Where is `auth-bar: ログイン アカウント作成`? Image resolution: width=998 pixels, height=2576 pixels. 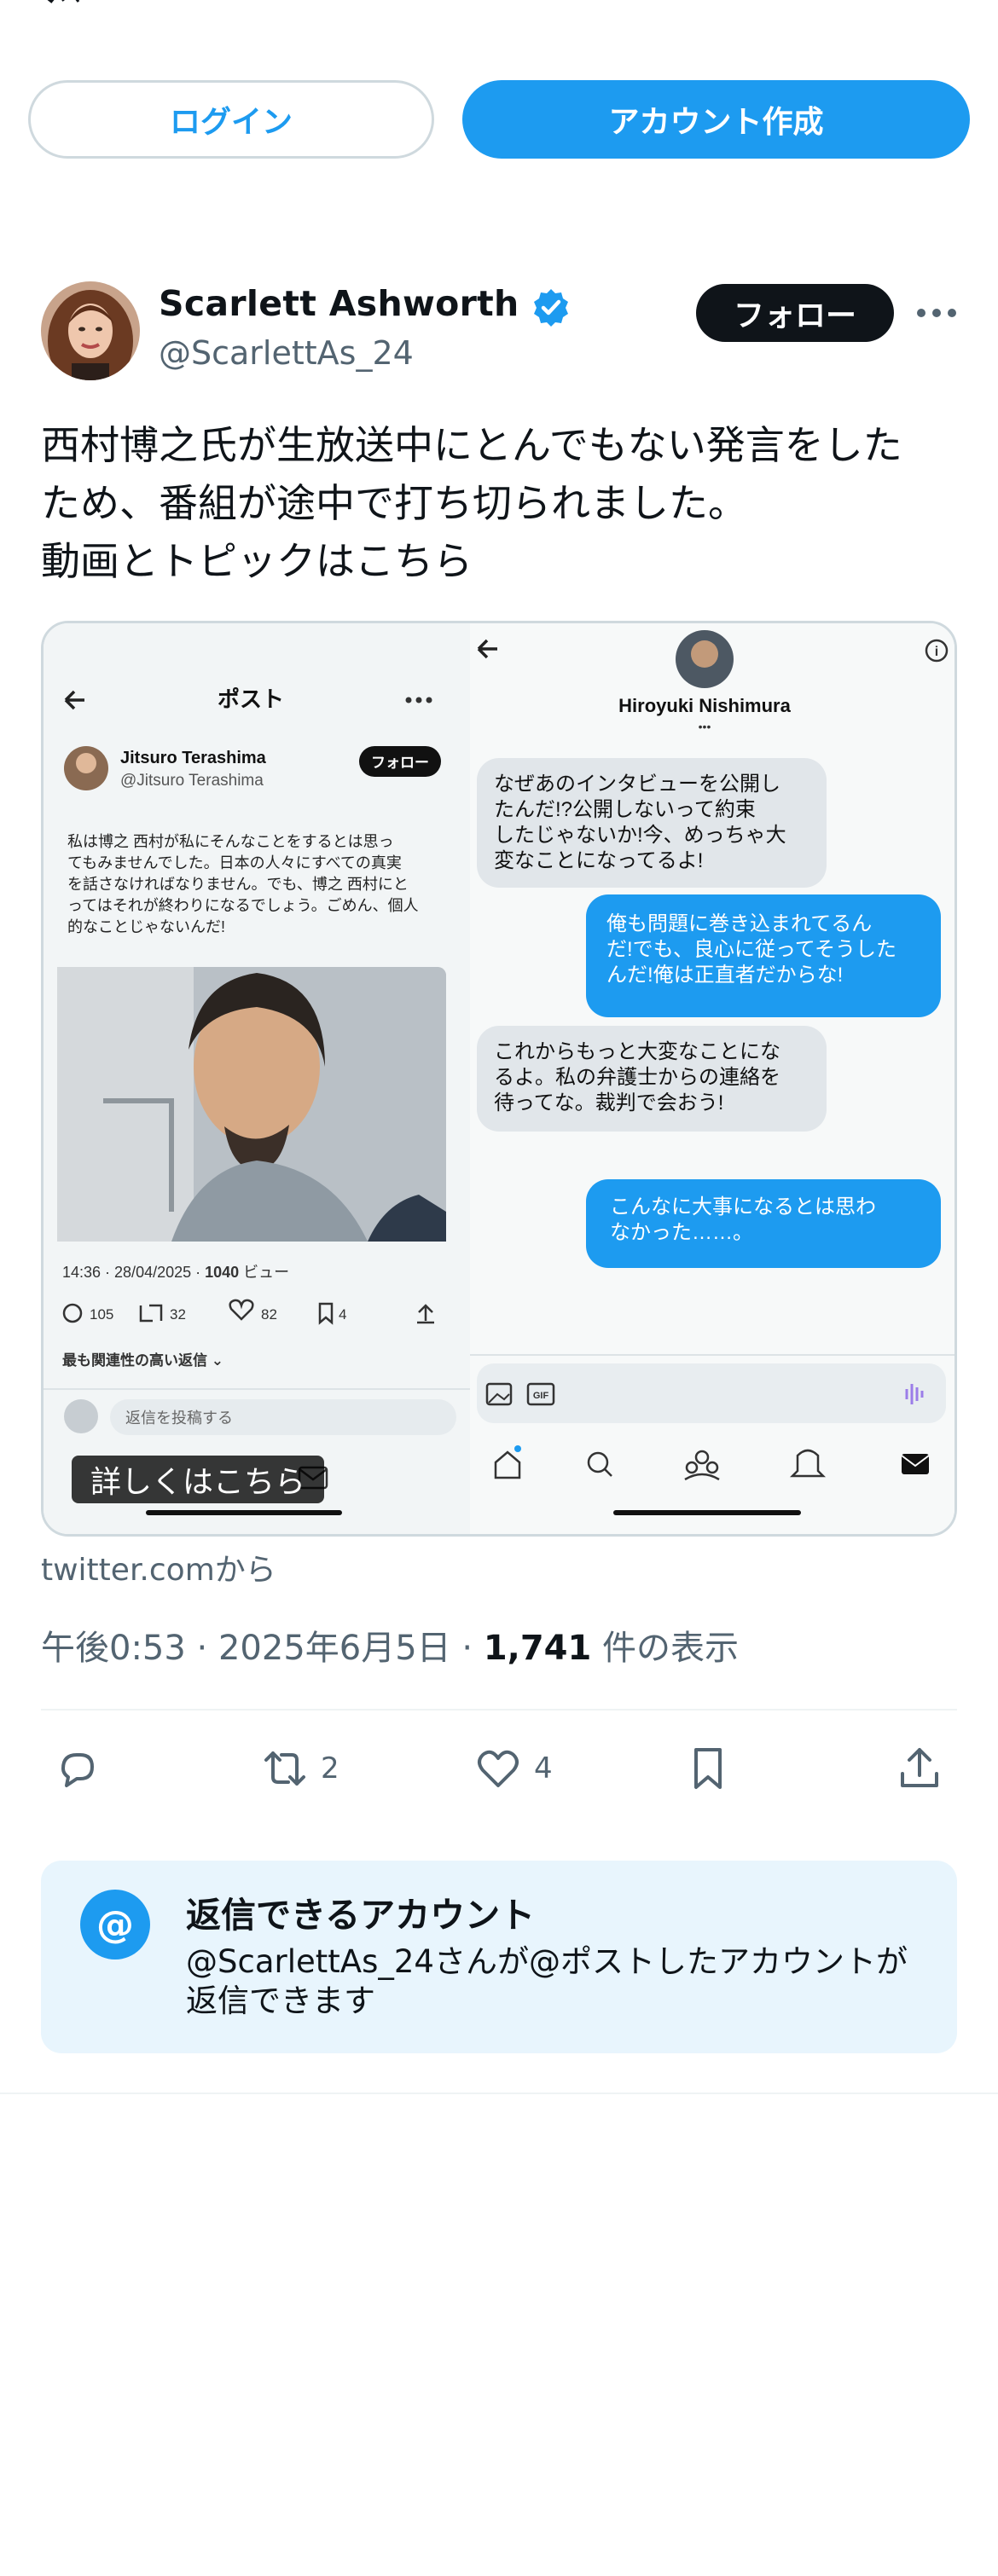
auth-bar: ログイン アカウント作成 is located at coordinates (499, 120).